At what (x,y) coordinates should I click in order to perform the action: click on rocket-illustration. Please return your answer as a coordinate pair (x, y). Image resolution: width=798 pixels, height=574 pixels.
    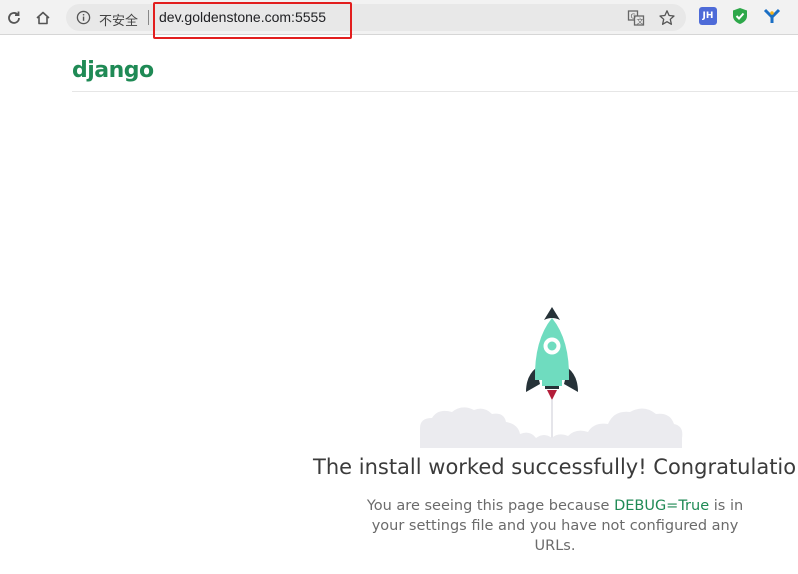
    Looking at the image, I should click on (552, 375).